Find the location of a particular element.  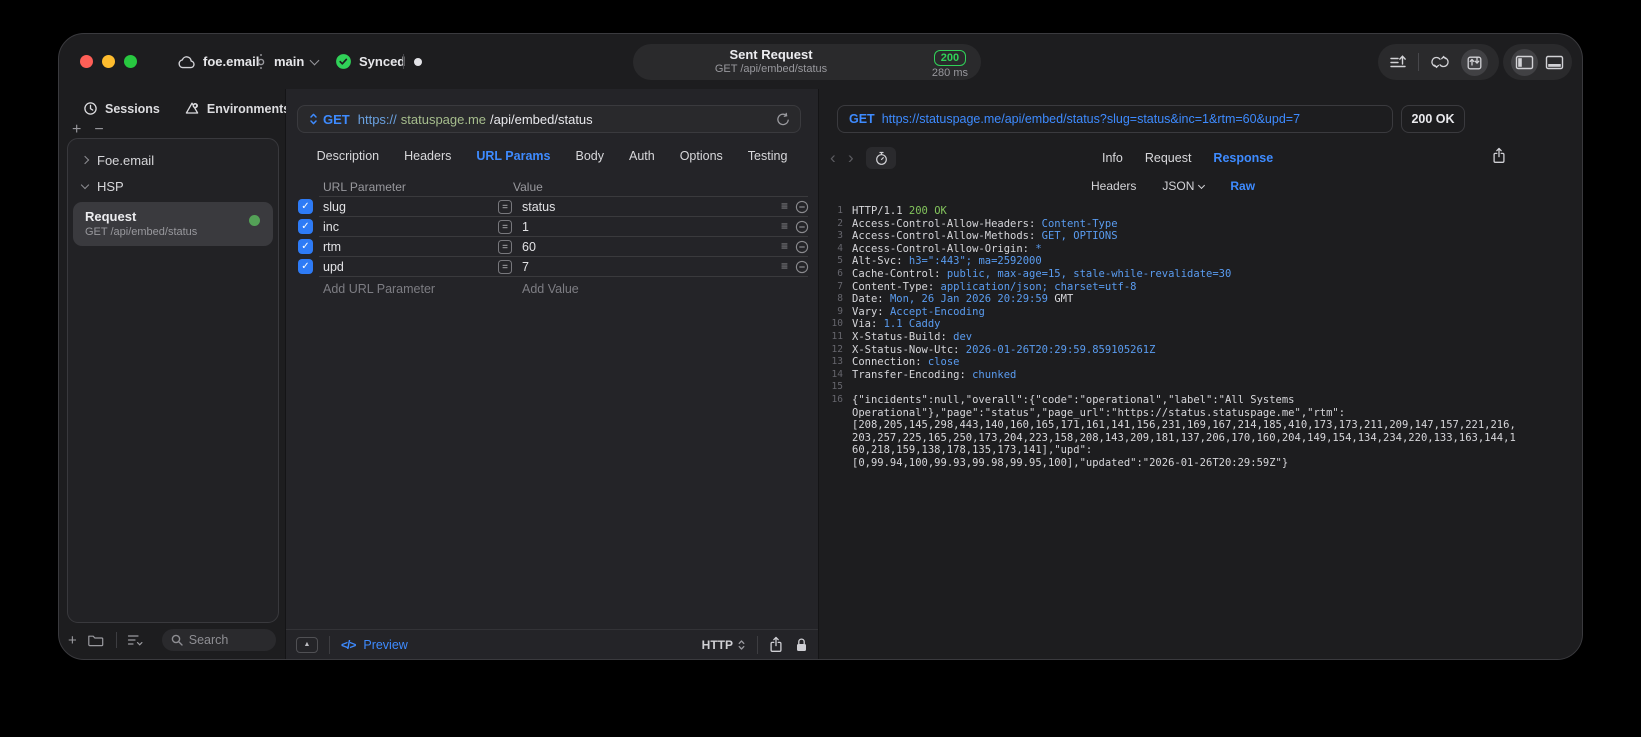

export-response-button is located at coordinates (1499, 155).